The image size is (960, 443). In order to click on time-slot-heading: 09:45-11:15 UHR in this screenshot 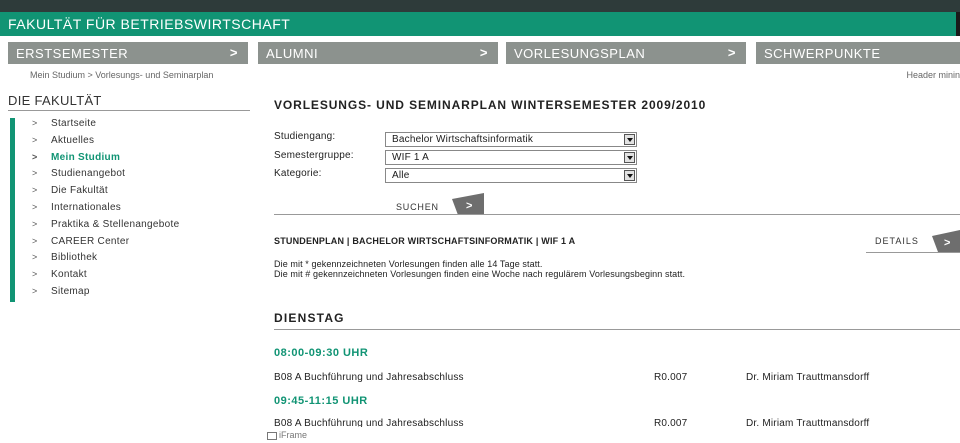, I will do `click(321, 401)`.